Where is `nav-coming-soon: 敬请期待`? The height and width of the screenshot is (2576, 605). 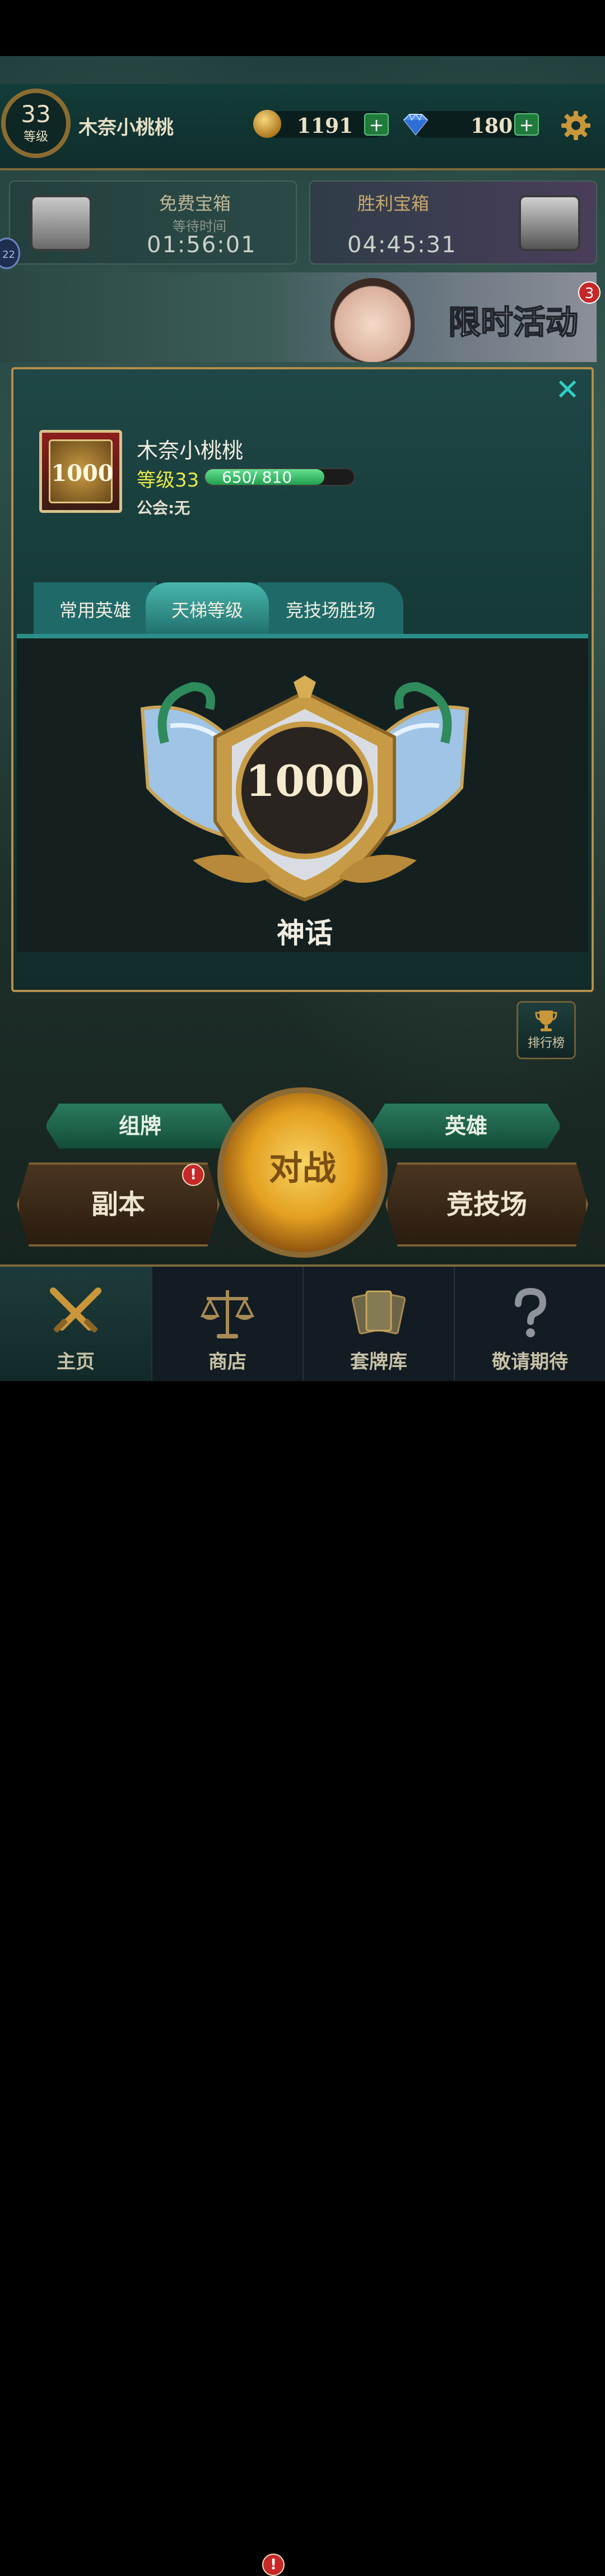
nav-coming-soon: 敬请期待 is located at coordinates (530, 1324).